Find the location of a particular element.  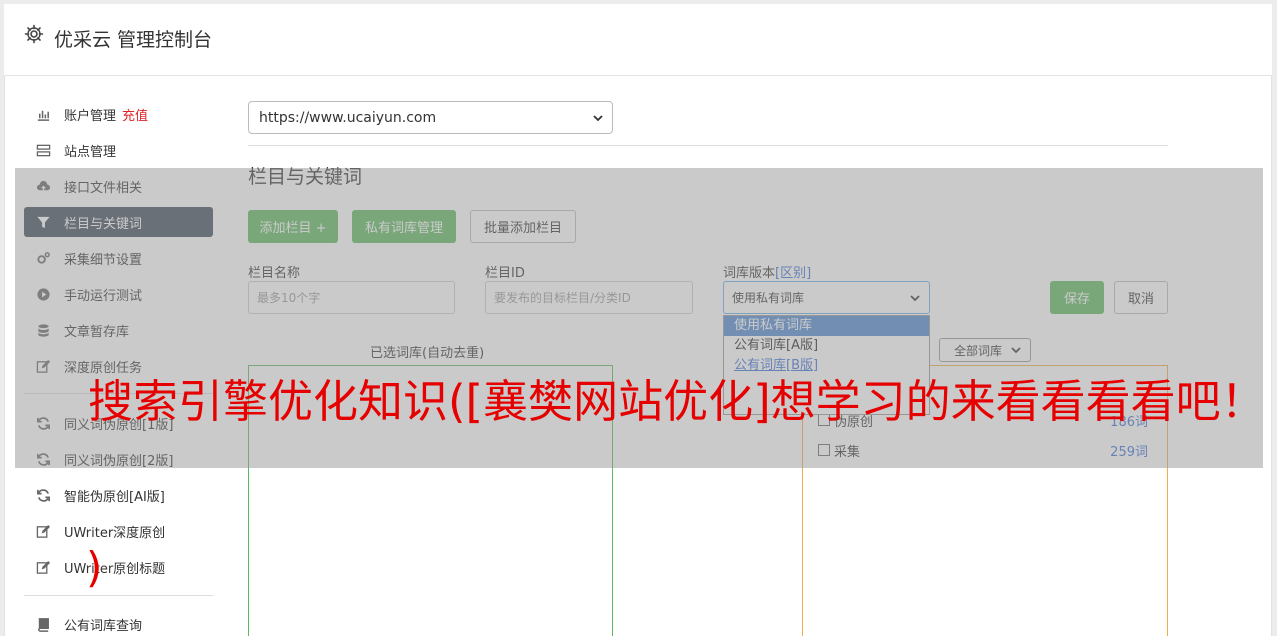

overlay-paren: ) is located at coordinates (94, 567).